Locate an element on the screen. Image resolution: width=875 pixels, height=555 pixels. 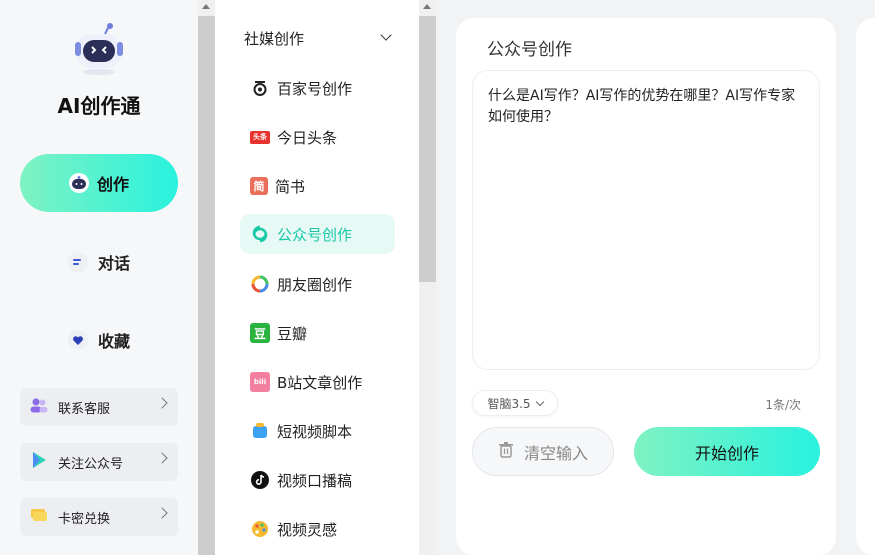
category-item-label: 豆瓣 is located at coordinates (292, 333).